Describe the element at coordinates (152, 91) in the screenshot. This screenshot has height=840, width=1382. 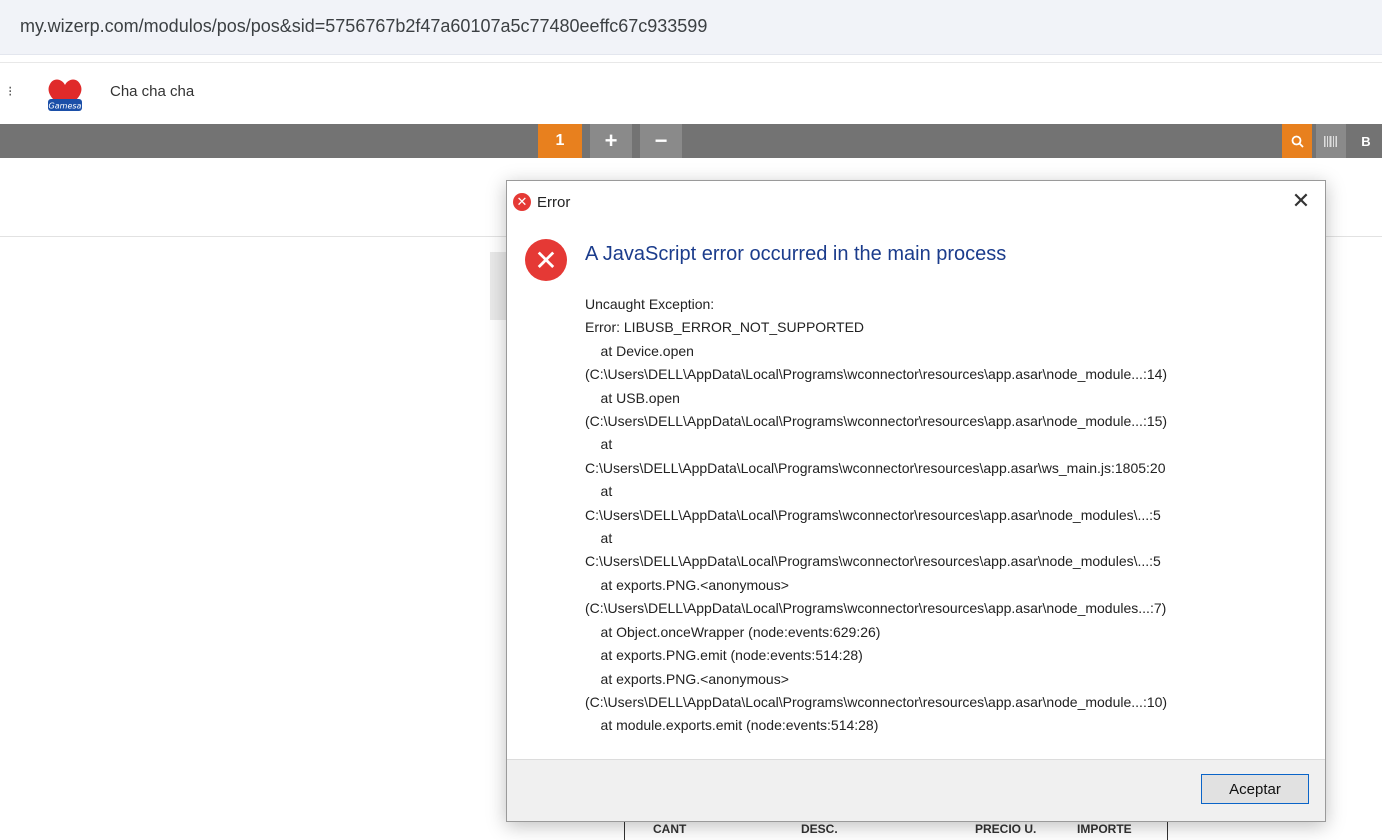
I see `bookmark-cha-cha-cha: Cha cha cha` at that location.